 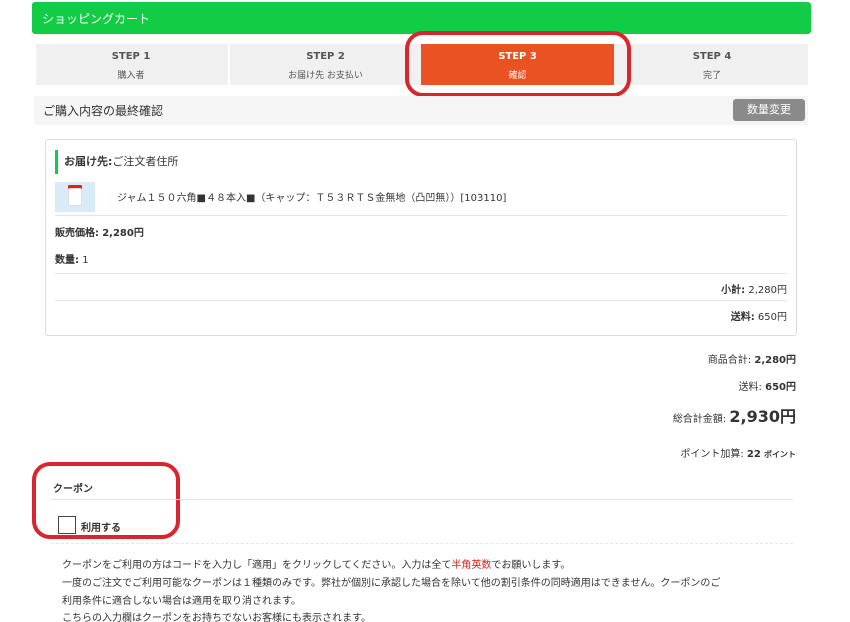 What do you see at coordinates (729, 360) in the screenshot?
I see `items-total-label: 商品合計:` at bounding box center [729, 360].